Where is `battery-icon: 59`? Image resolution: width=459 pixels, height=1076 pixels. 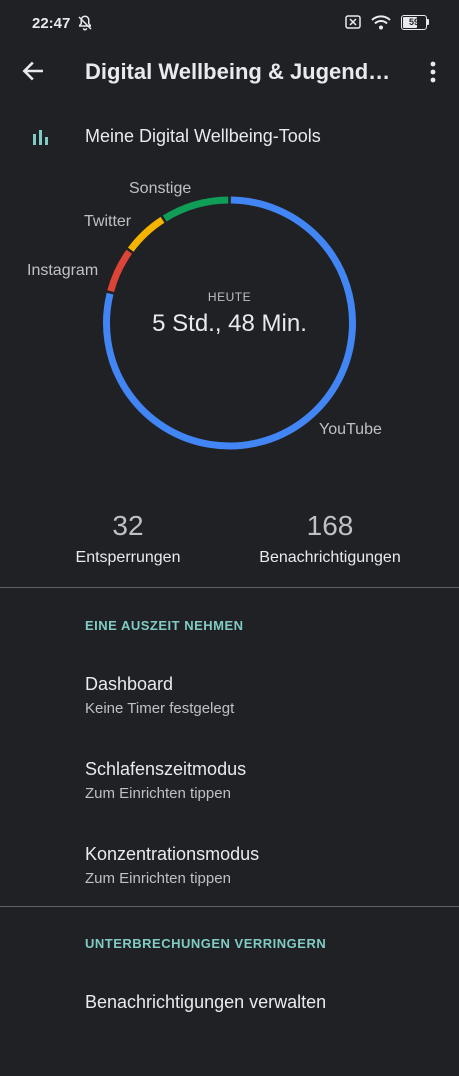 battery-icon: 59 is located at coordinates (414, 22).